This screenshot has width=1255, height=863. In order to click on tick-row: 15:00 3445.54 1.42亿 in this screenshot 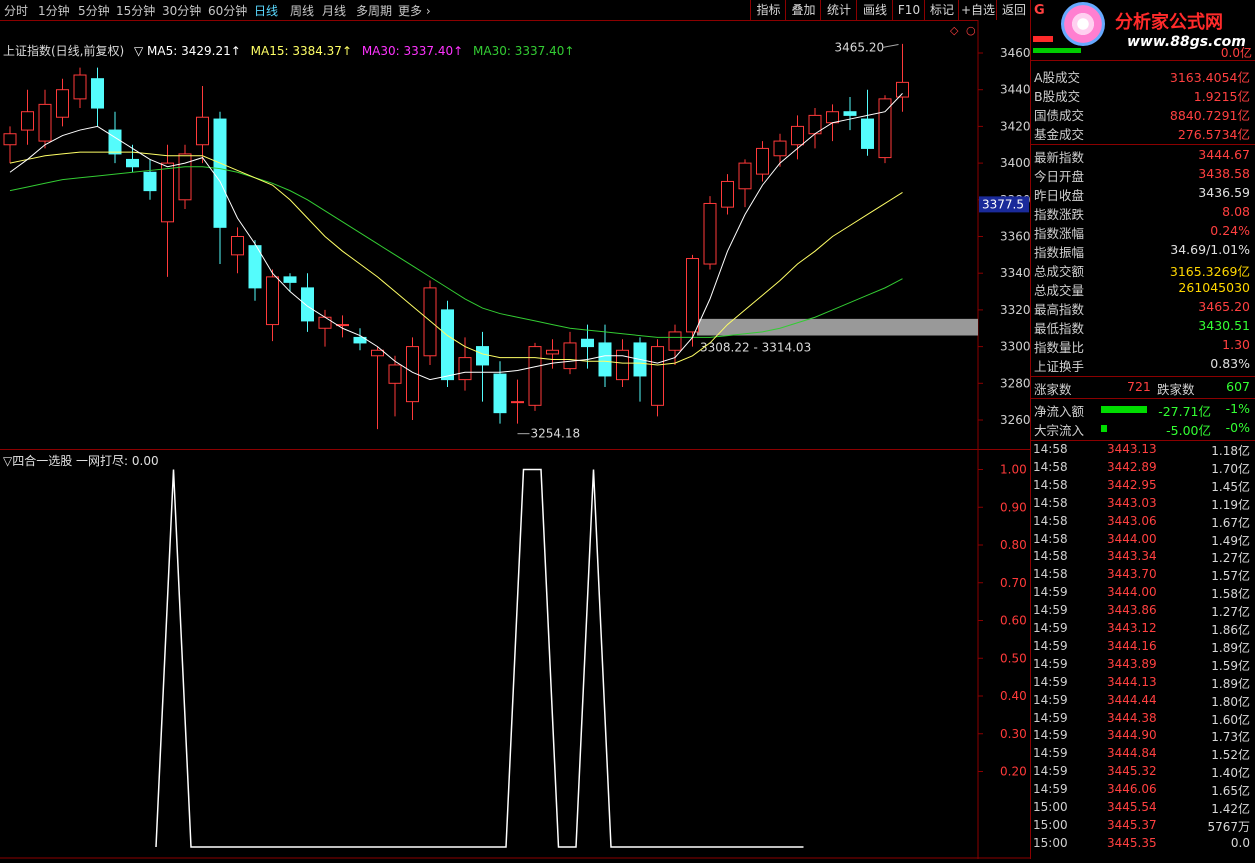, I will do `click(1142, 809)`.